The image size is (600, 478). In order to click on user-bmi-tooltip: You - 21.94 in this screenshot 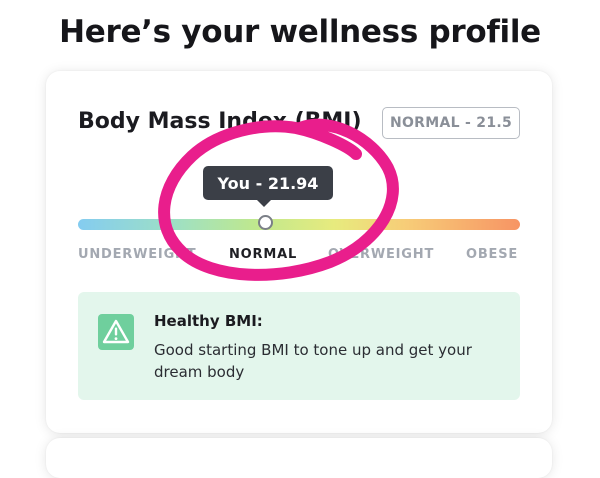, I will do `click(268, 183)`.